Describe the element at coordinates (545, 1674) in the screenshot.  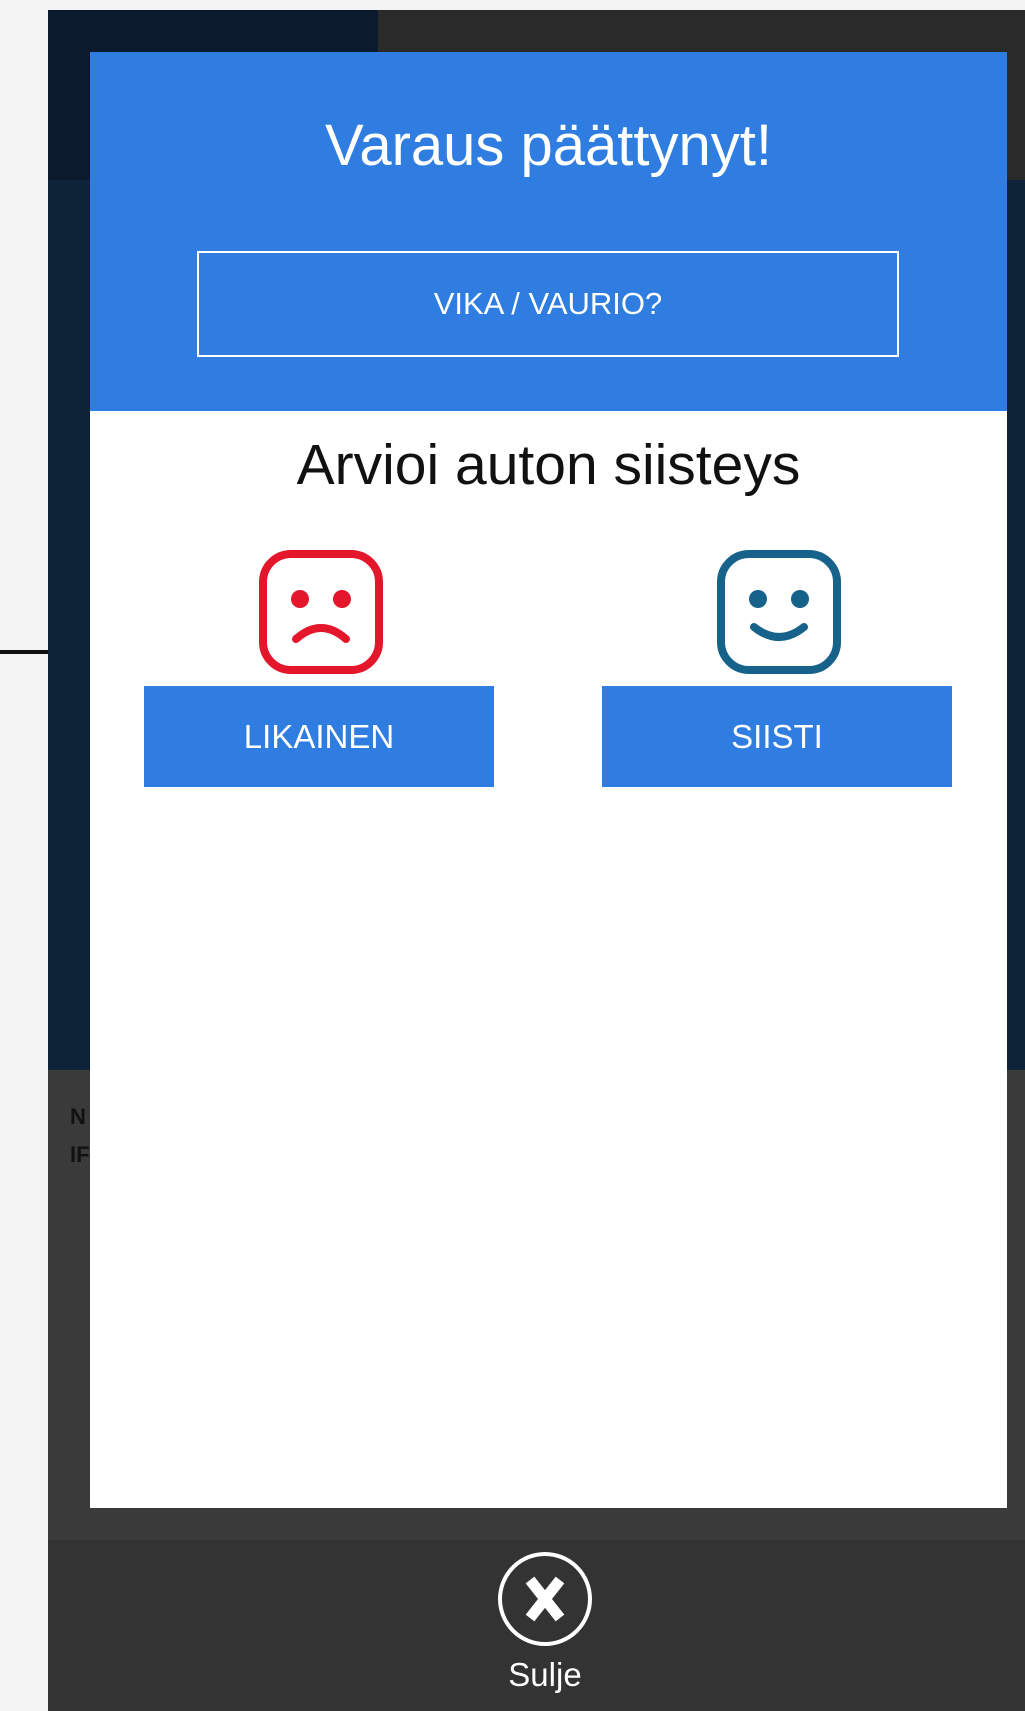
I see `close-label: Sulje` at that location.